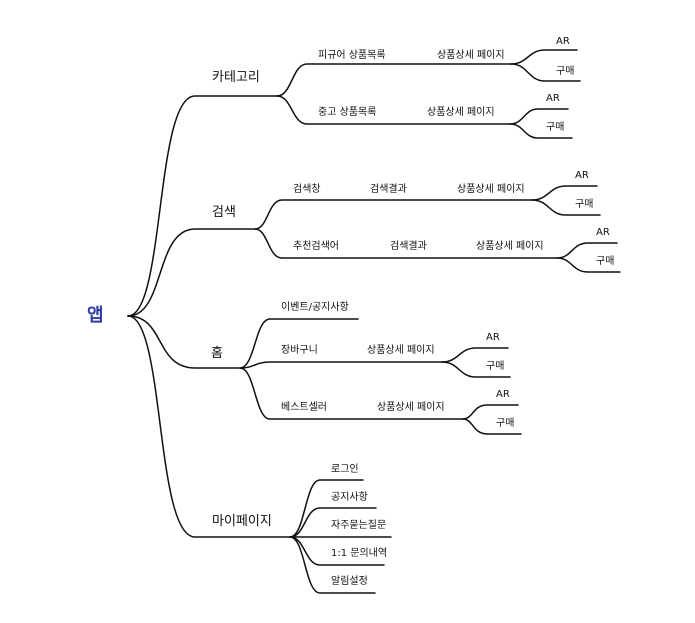 The image size is (695, 623). Describe the element at coordinates (359, 554) in the screenshot. I see `node-inquiry-history: 1:1 문의내역` at that location.